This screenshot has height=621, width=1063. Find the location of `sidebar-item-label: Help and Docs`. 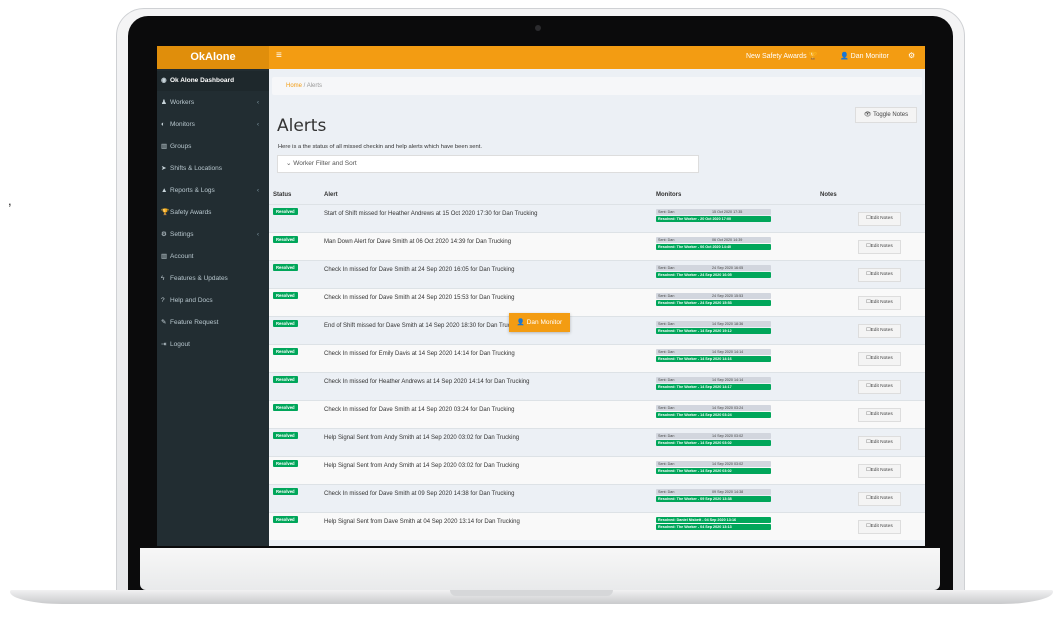

sidebar-item-label: Help and Docs is located at coordinates (191, 300).